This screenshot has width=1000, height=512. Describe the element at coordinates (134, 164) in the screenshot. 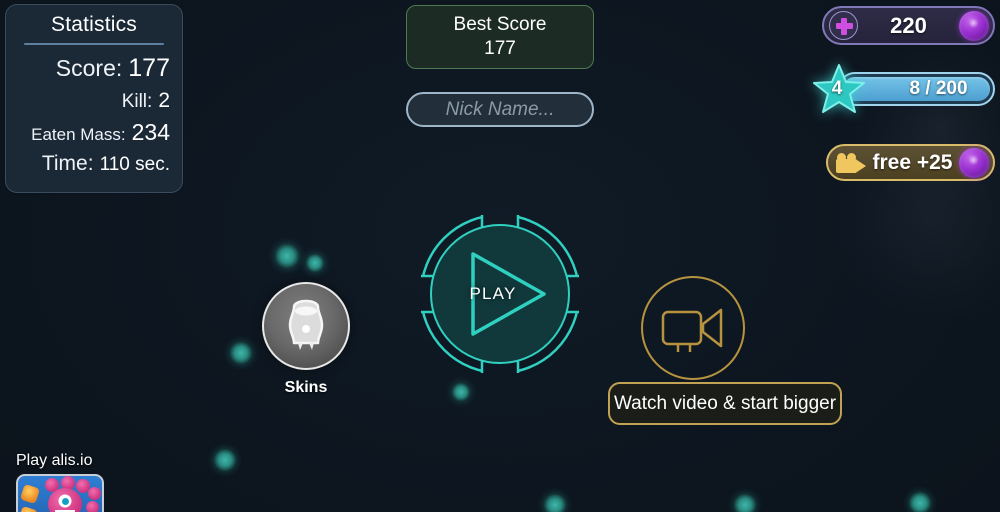

I see `stat-value-time: 110 sec.` at that location.